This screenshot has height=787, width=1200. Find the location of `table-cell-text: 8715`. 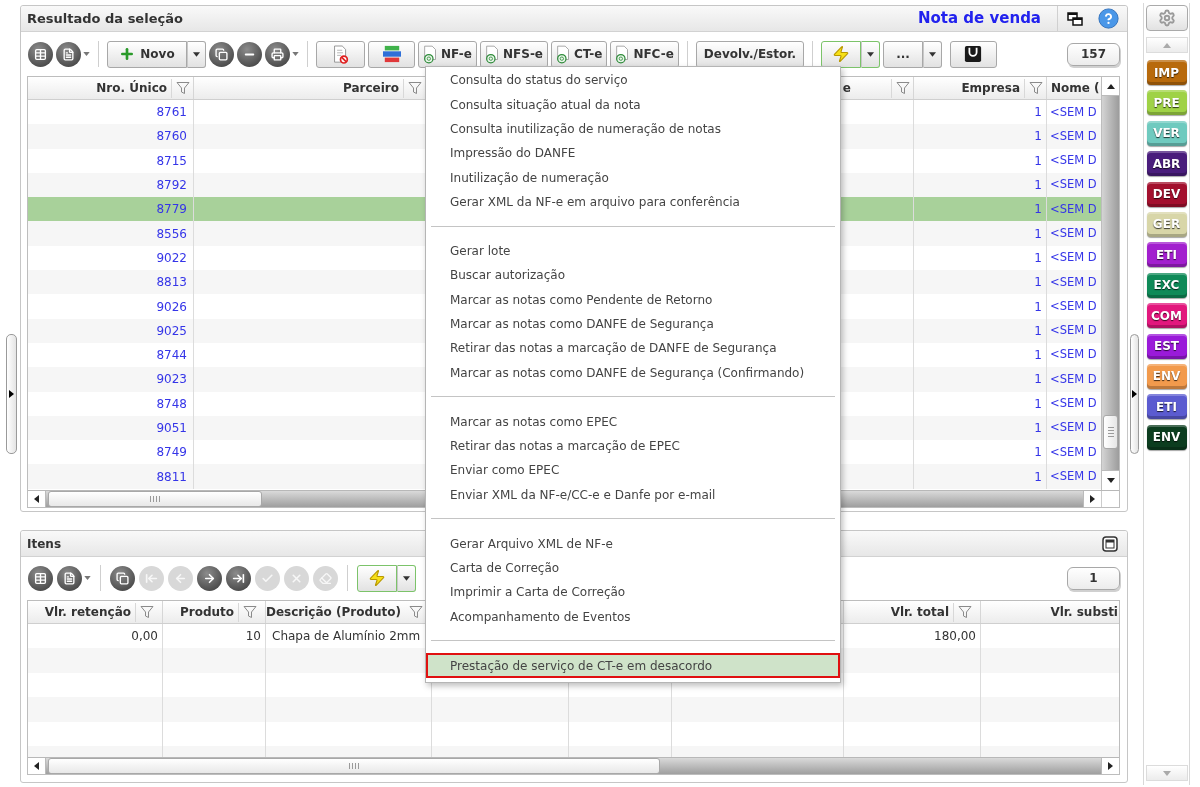

table-cell-text: 8715 is located at coordinates (171, 161).